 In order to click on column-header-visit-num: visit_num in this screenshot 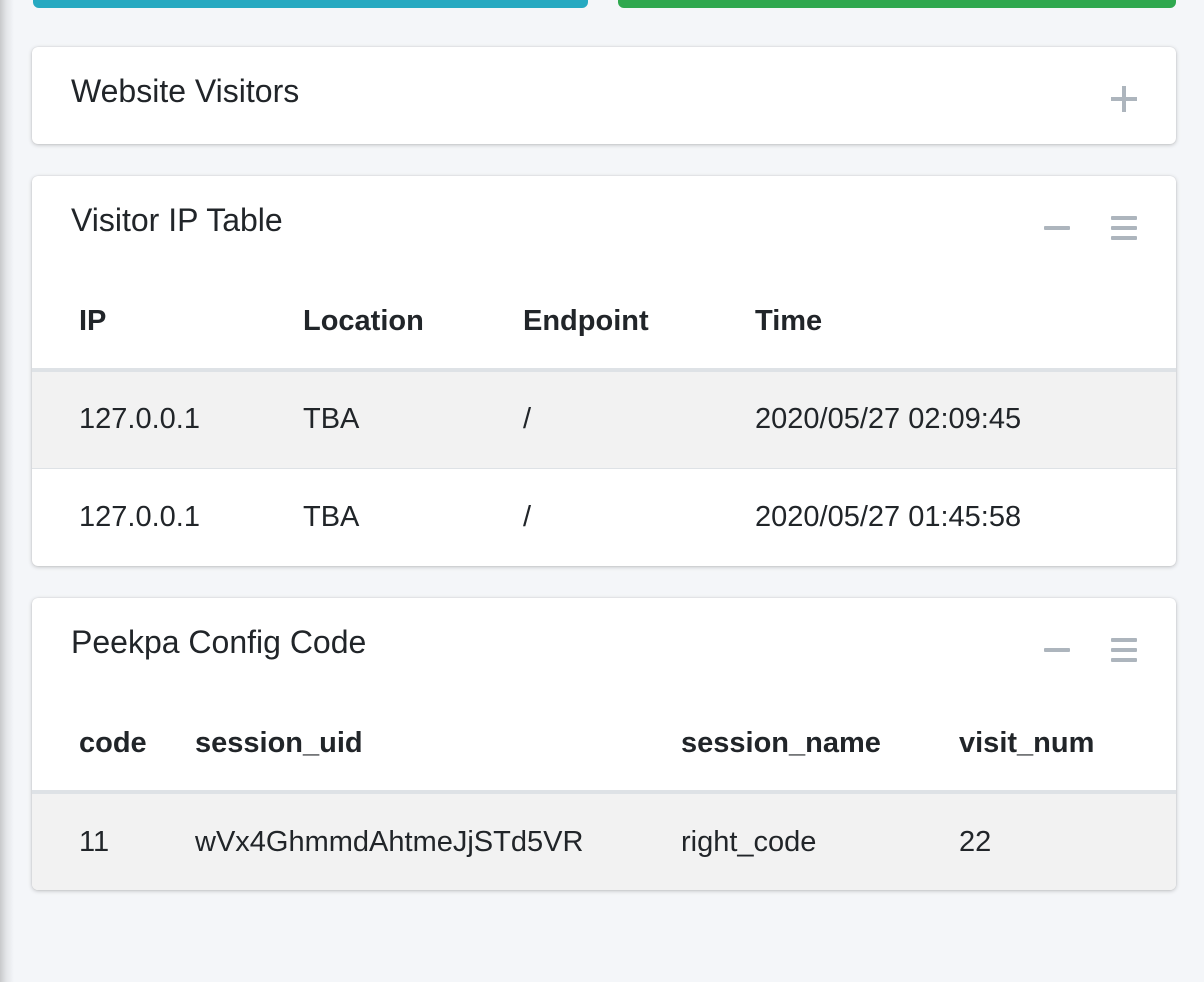, I will do `click(1044, 745)`.